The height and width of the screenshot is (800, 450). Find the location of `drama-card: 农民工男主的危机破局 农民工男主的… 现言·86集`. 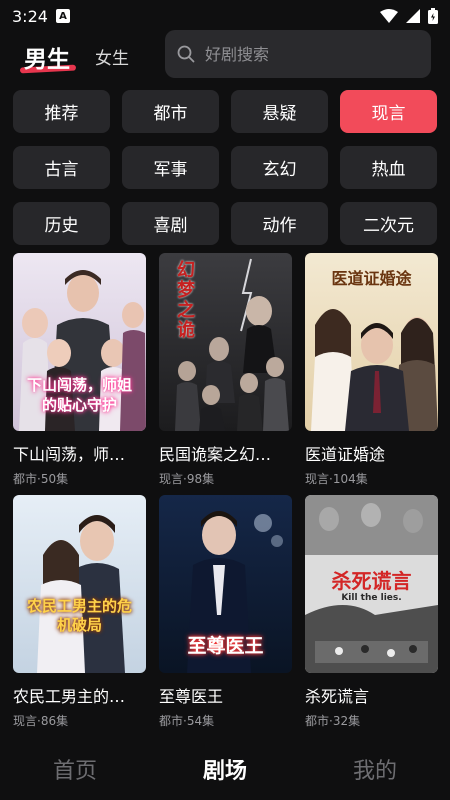

drama-card: 农民工男主的危机破局 农民工男主的… 现言·86集 is located at coordinates (79, 615).